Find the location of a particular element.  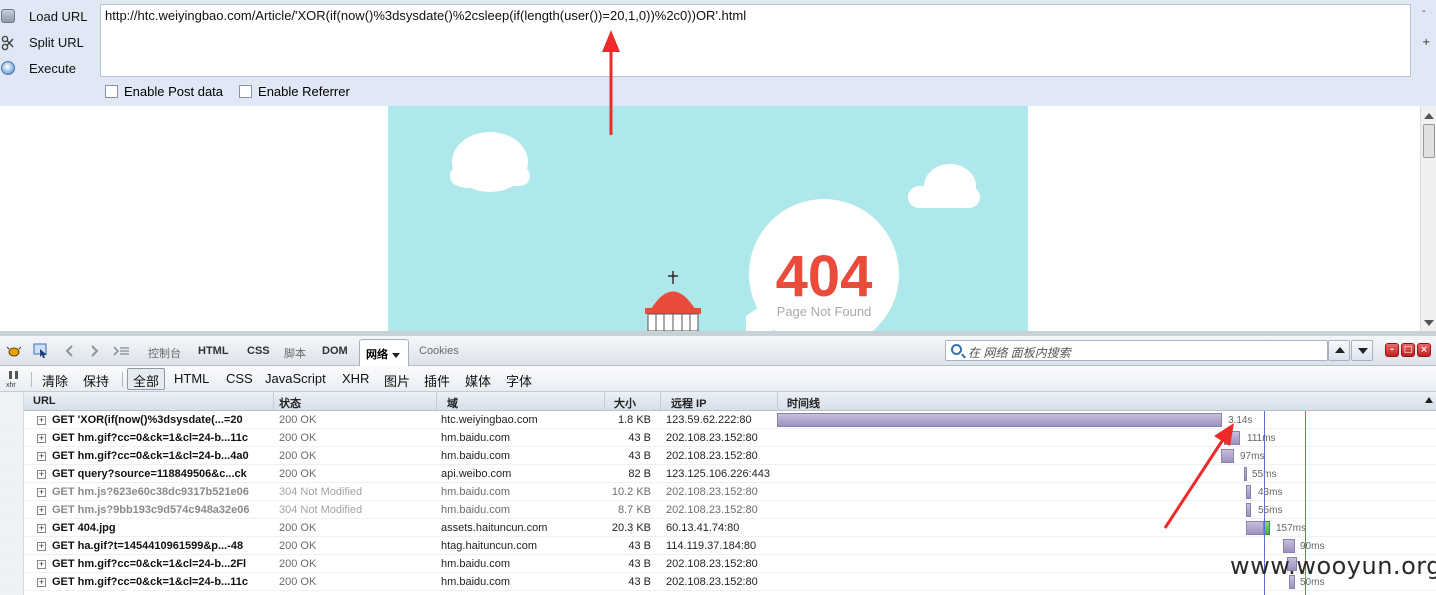

column-domain: 域 is located at coordinates (452, 403).